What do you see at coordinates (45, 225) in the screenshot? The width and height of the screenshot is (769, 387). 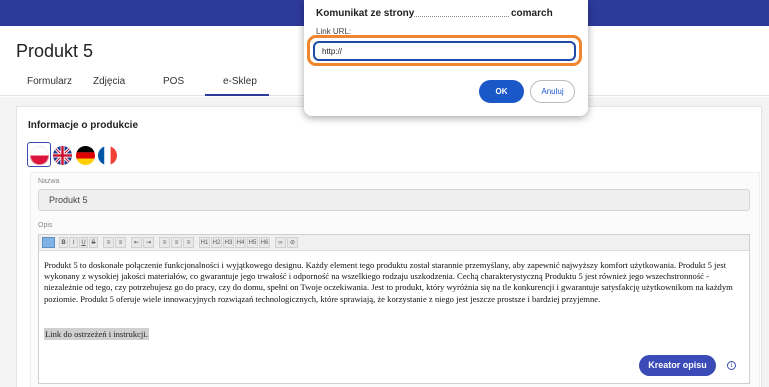 I see `description-label: Opis` at bounding box center [45, 225].